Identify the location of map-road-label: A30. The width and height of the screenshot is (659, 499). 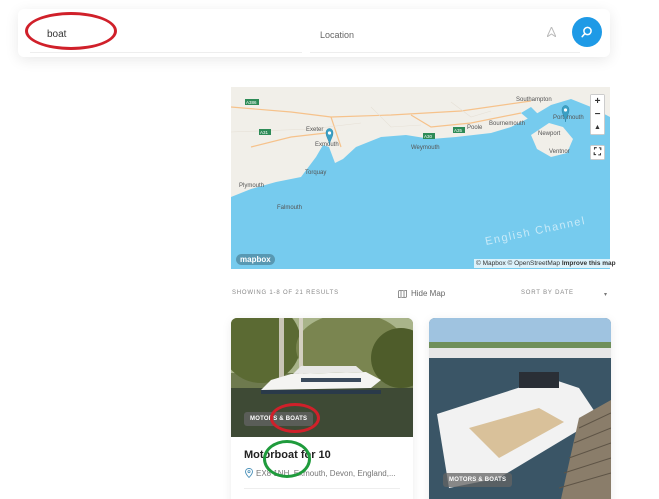
(428, 136).